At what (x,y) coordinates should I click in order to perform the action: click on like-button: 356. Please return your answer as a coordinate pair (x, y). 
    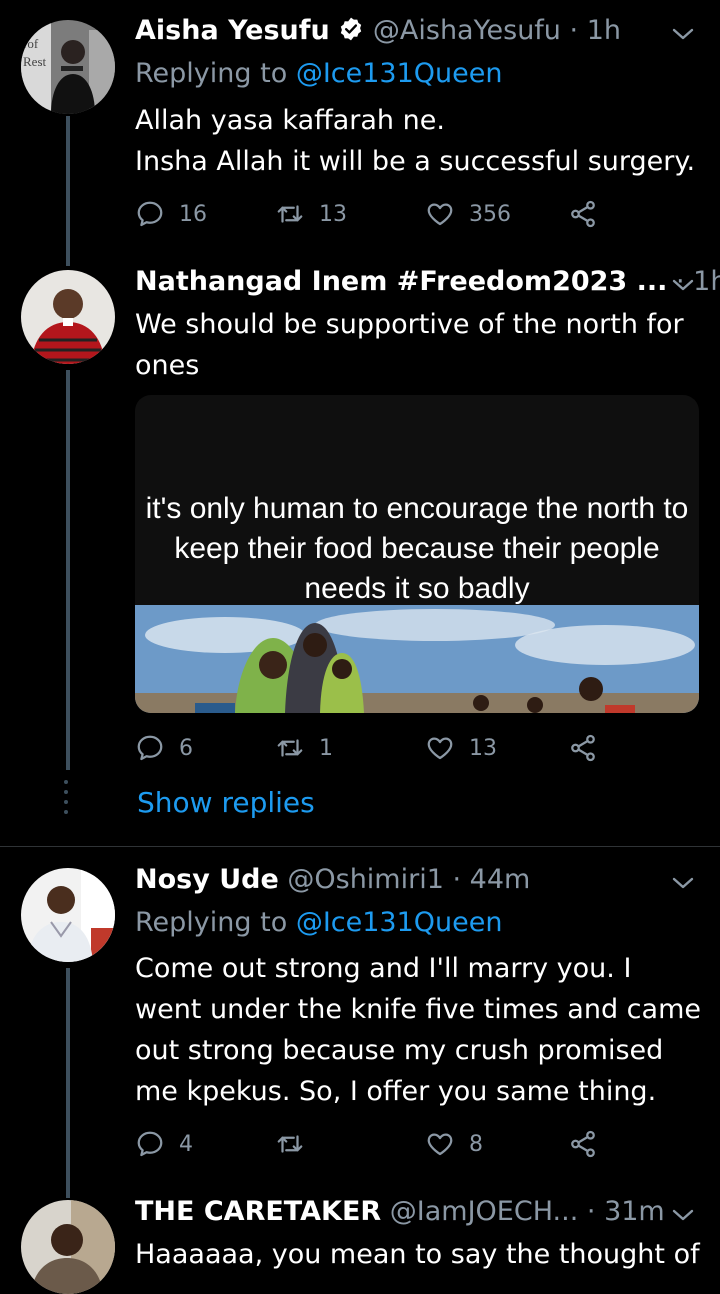
    Looking at the image, I should click on (468, 214).